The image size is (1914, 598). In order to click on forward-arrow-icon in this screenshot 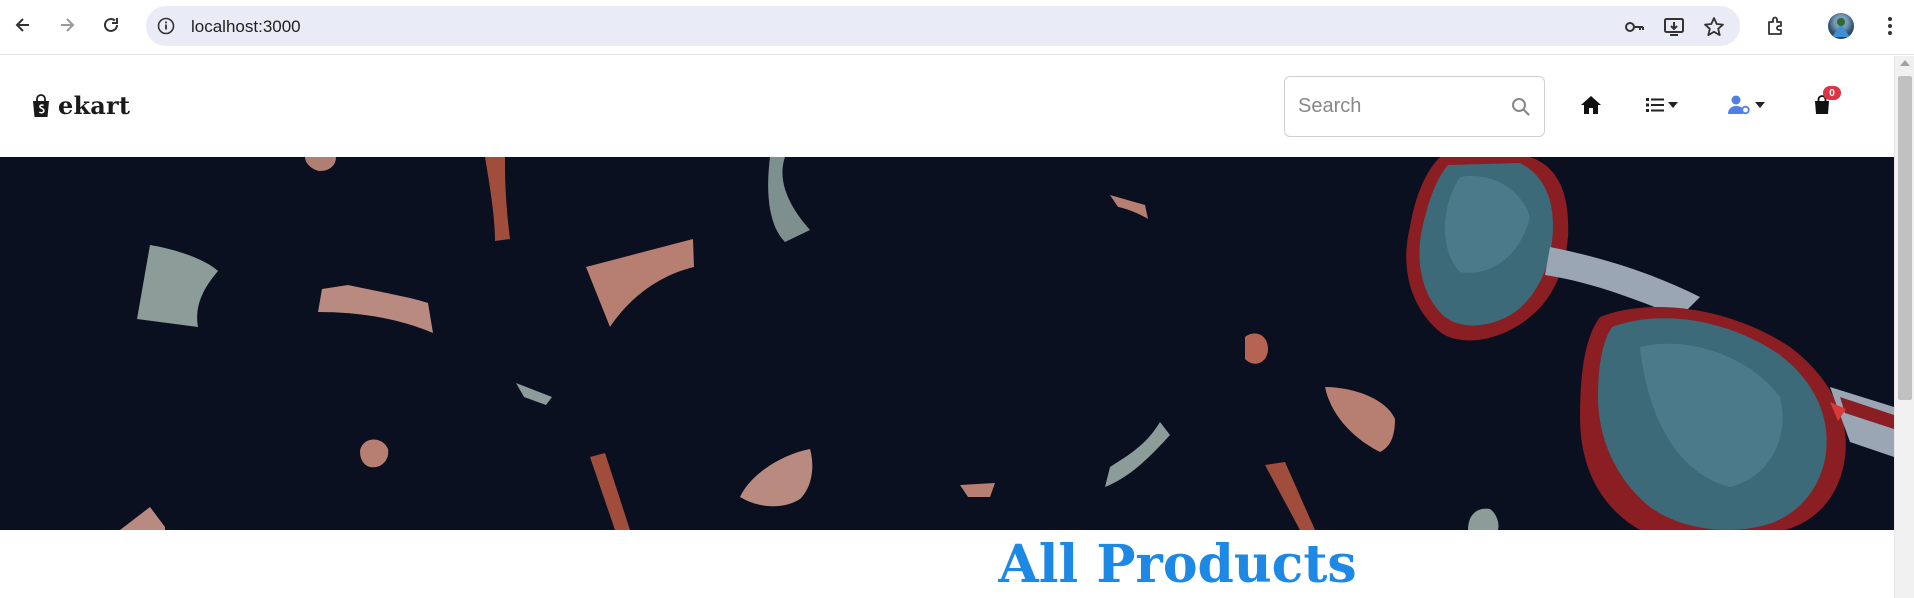, I will do `click(67, 25)`.